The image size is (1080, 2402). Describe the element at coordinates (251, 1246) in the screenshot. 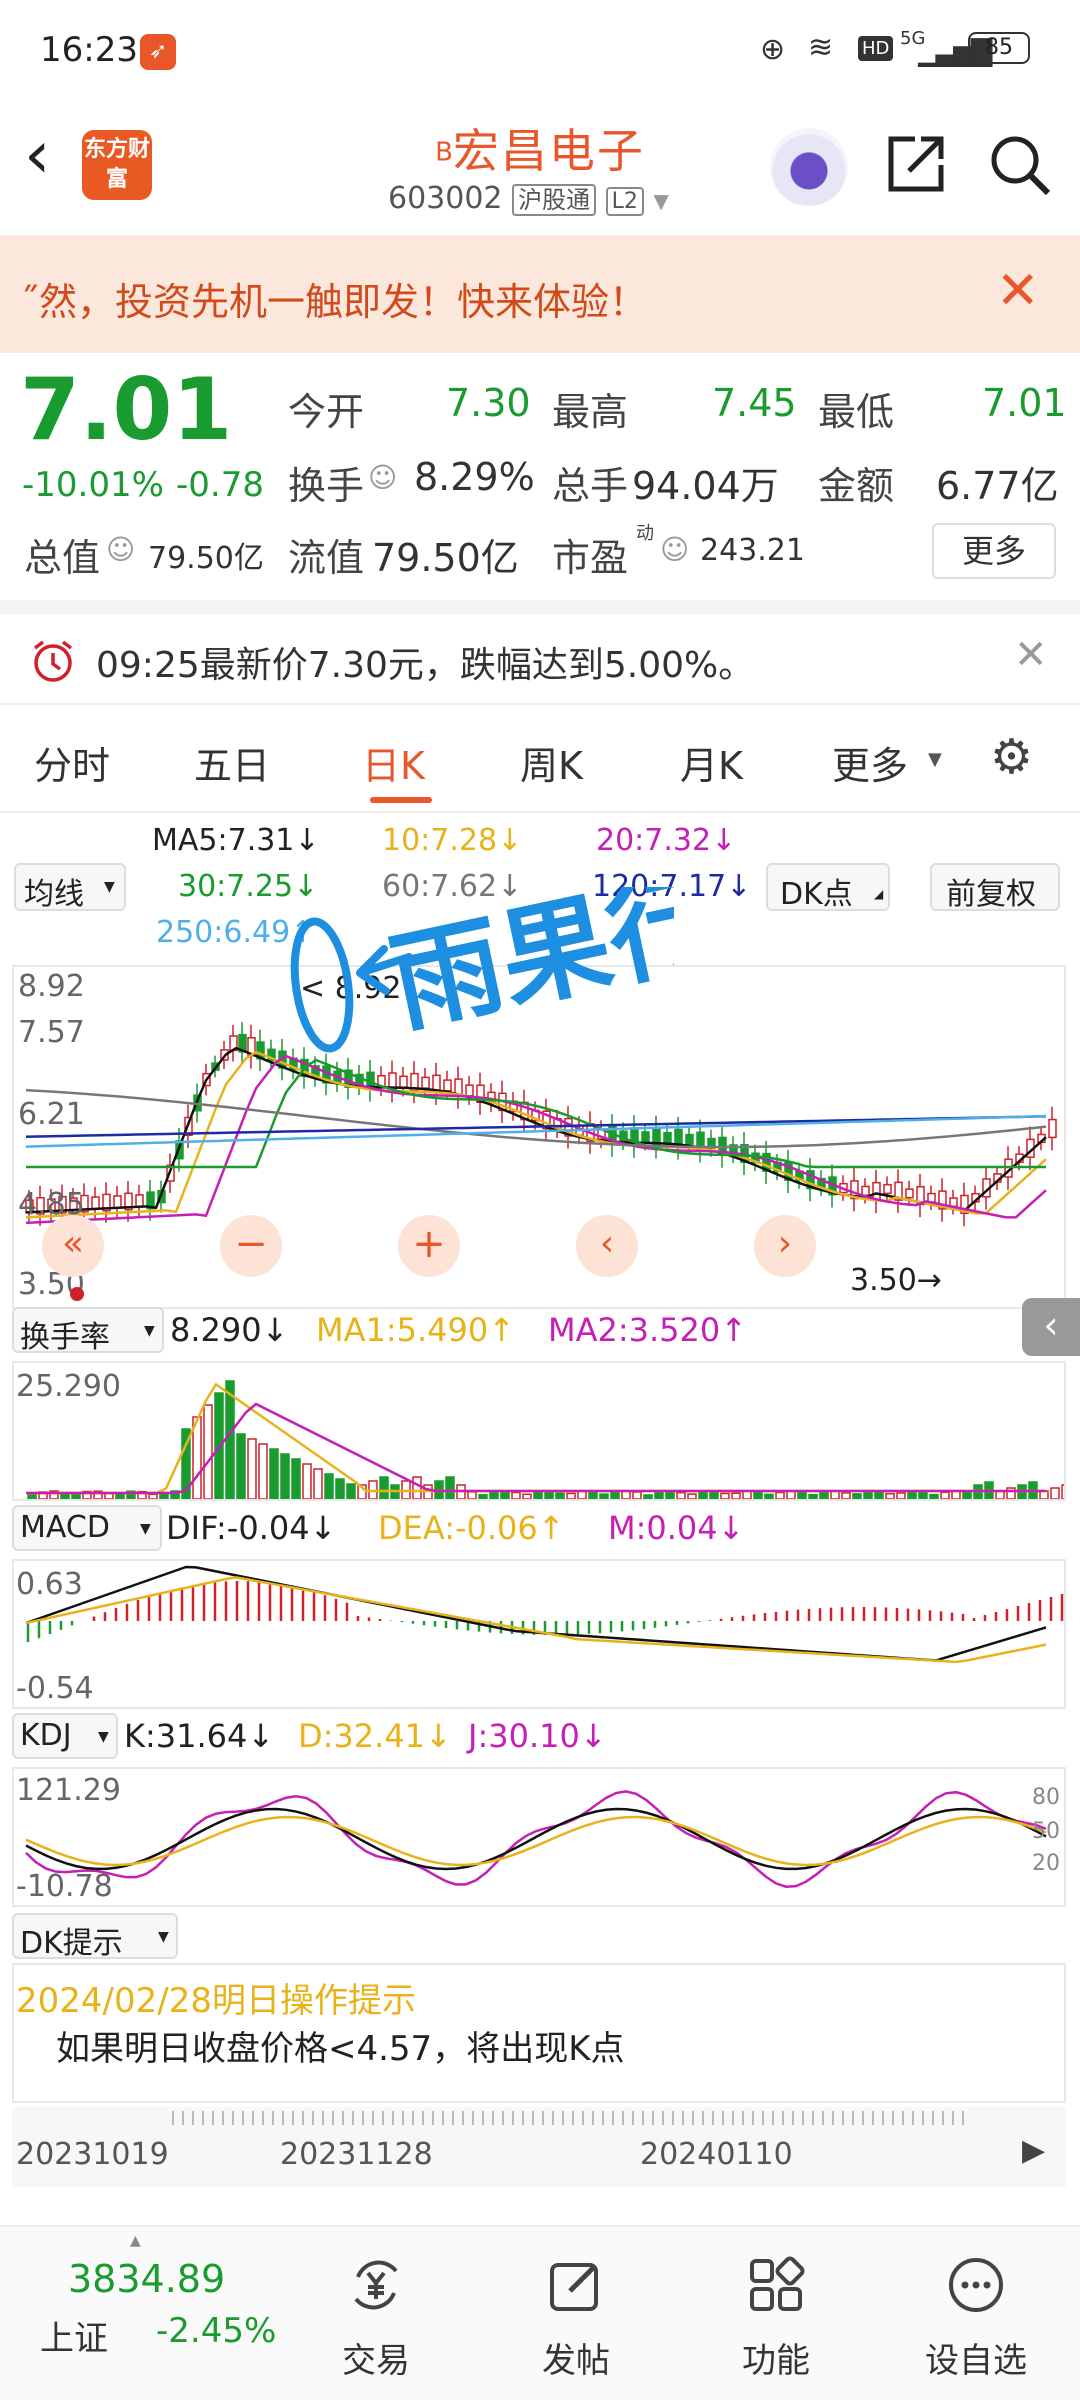

I see `zoom-out-icon: −` at that location.